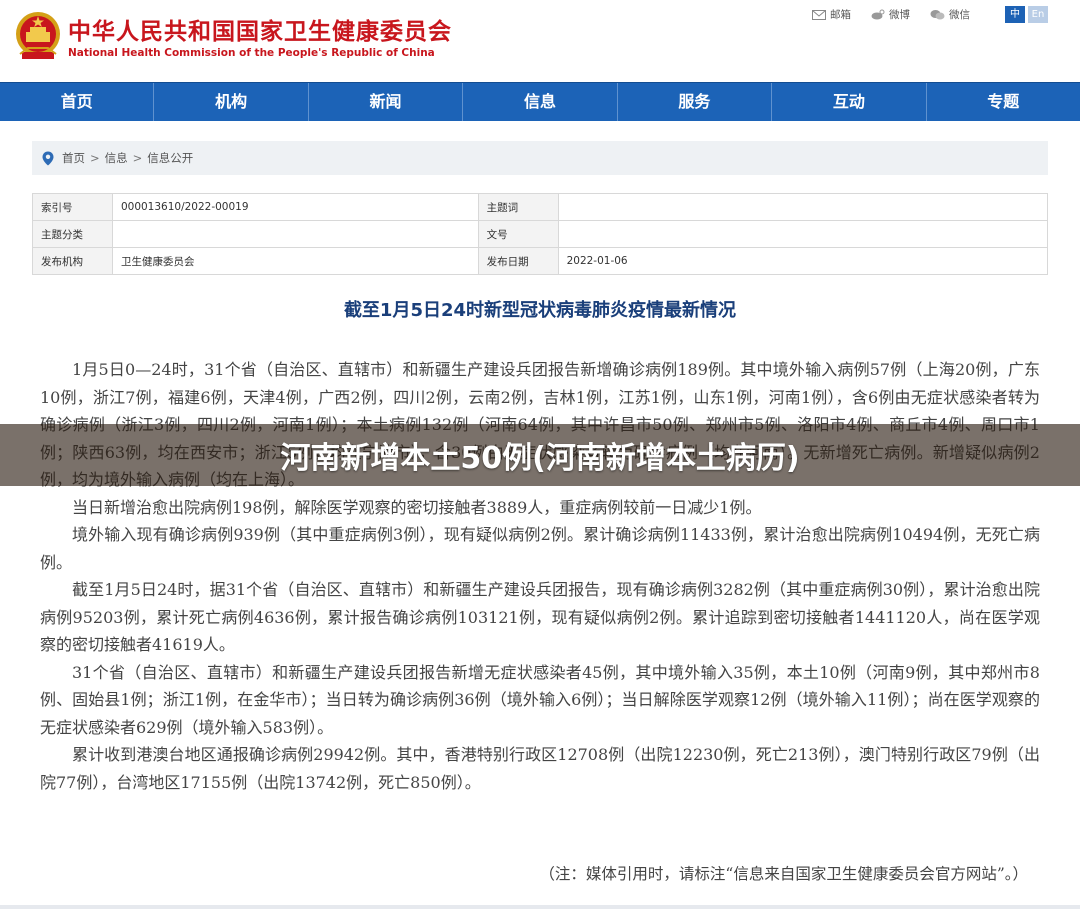 This screenshot has height=909, width=1080. What do you see at coordinates (840, 15) in the screenshot?
I see `mail-label: 邮箱` at bounding box center [840, 15].